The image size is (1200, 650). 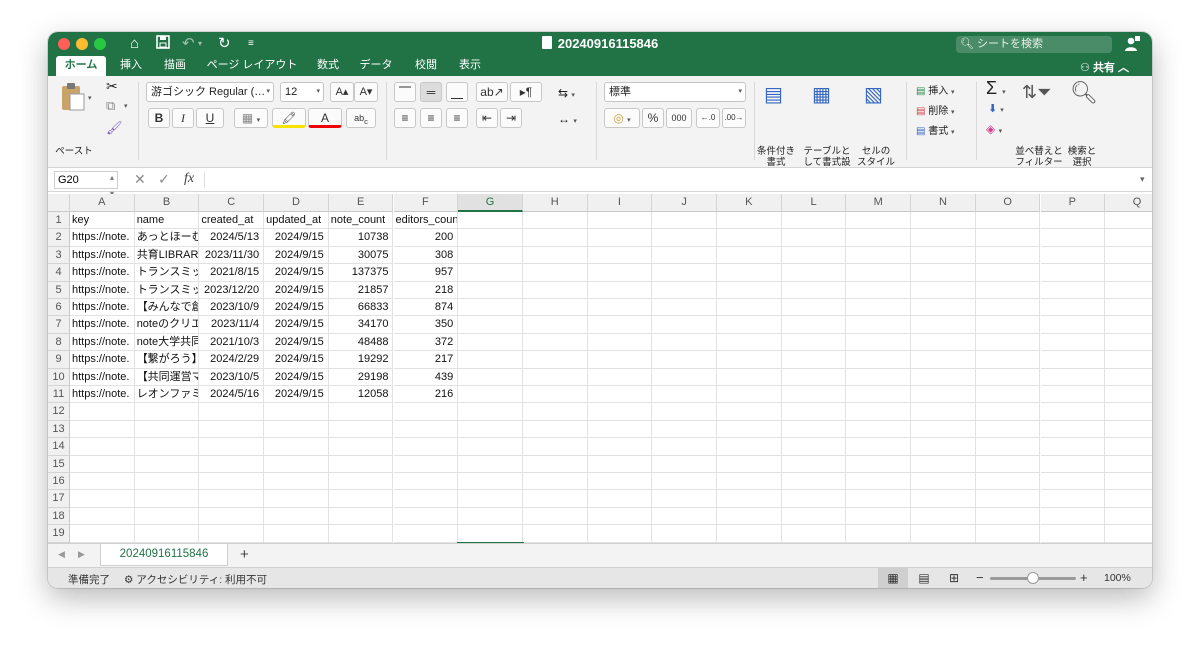 I want to click on cell-d8: 2024/9/15, so click(x=296, y=342).